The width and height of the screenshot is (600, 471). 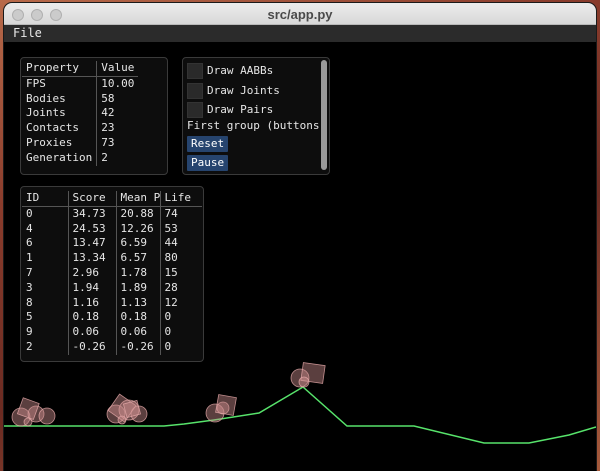 What do you see at coordinates (92, 214) in the screenshot?
I see `score-cell: 34.73` at bounding box center [92, 214].